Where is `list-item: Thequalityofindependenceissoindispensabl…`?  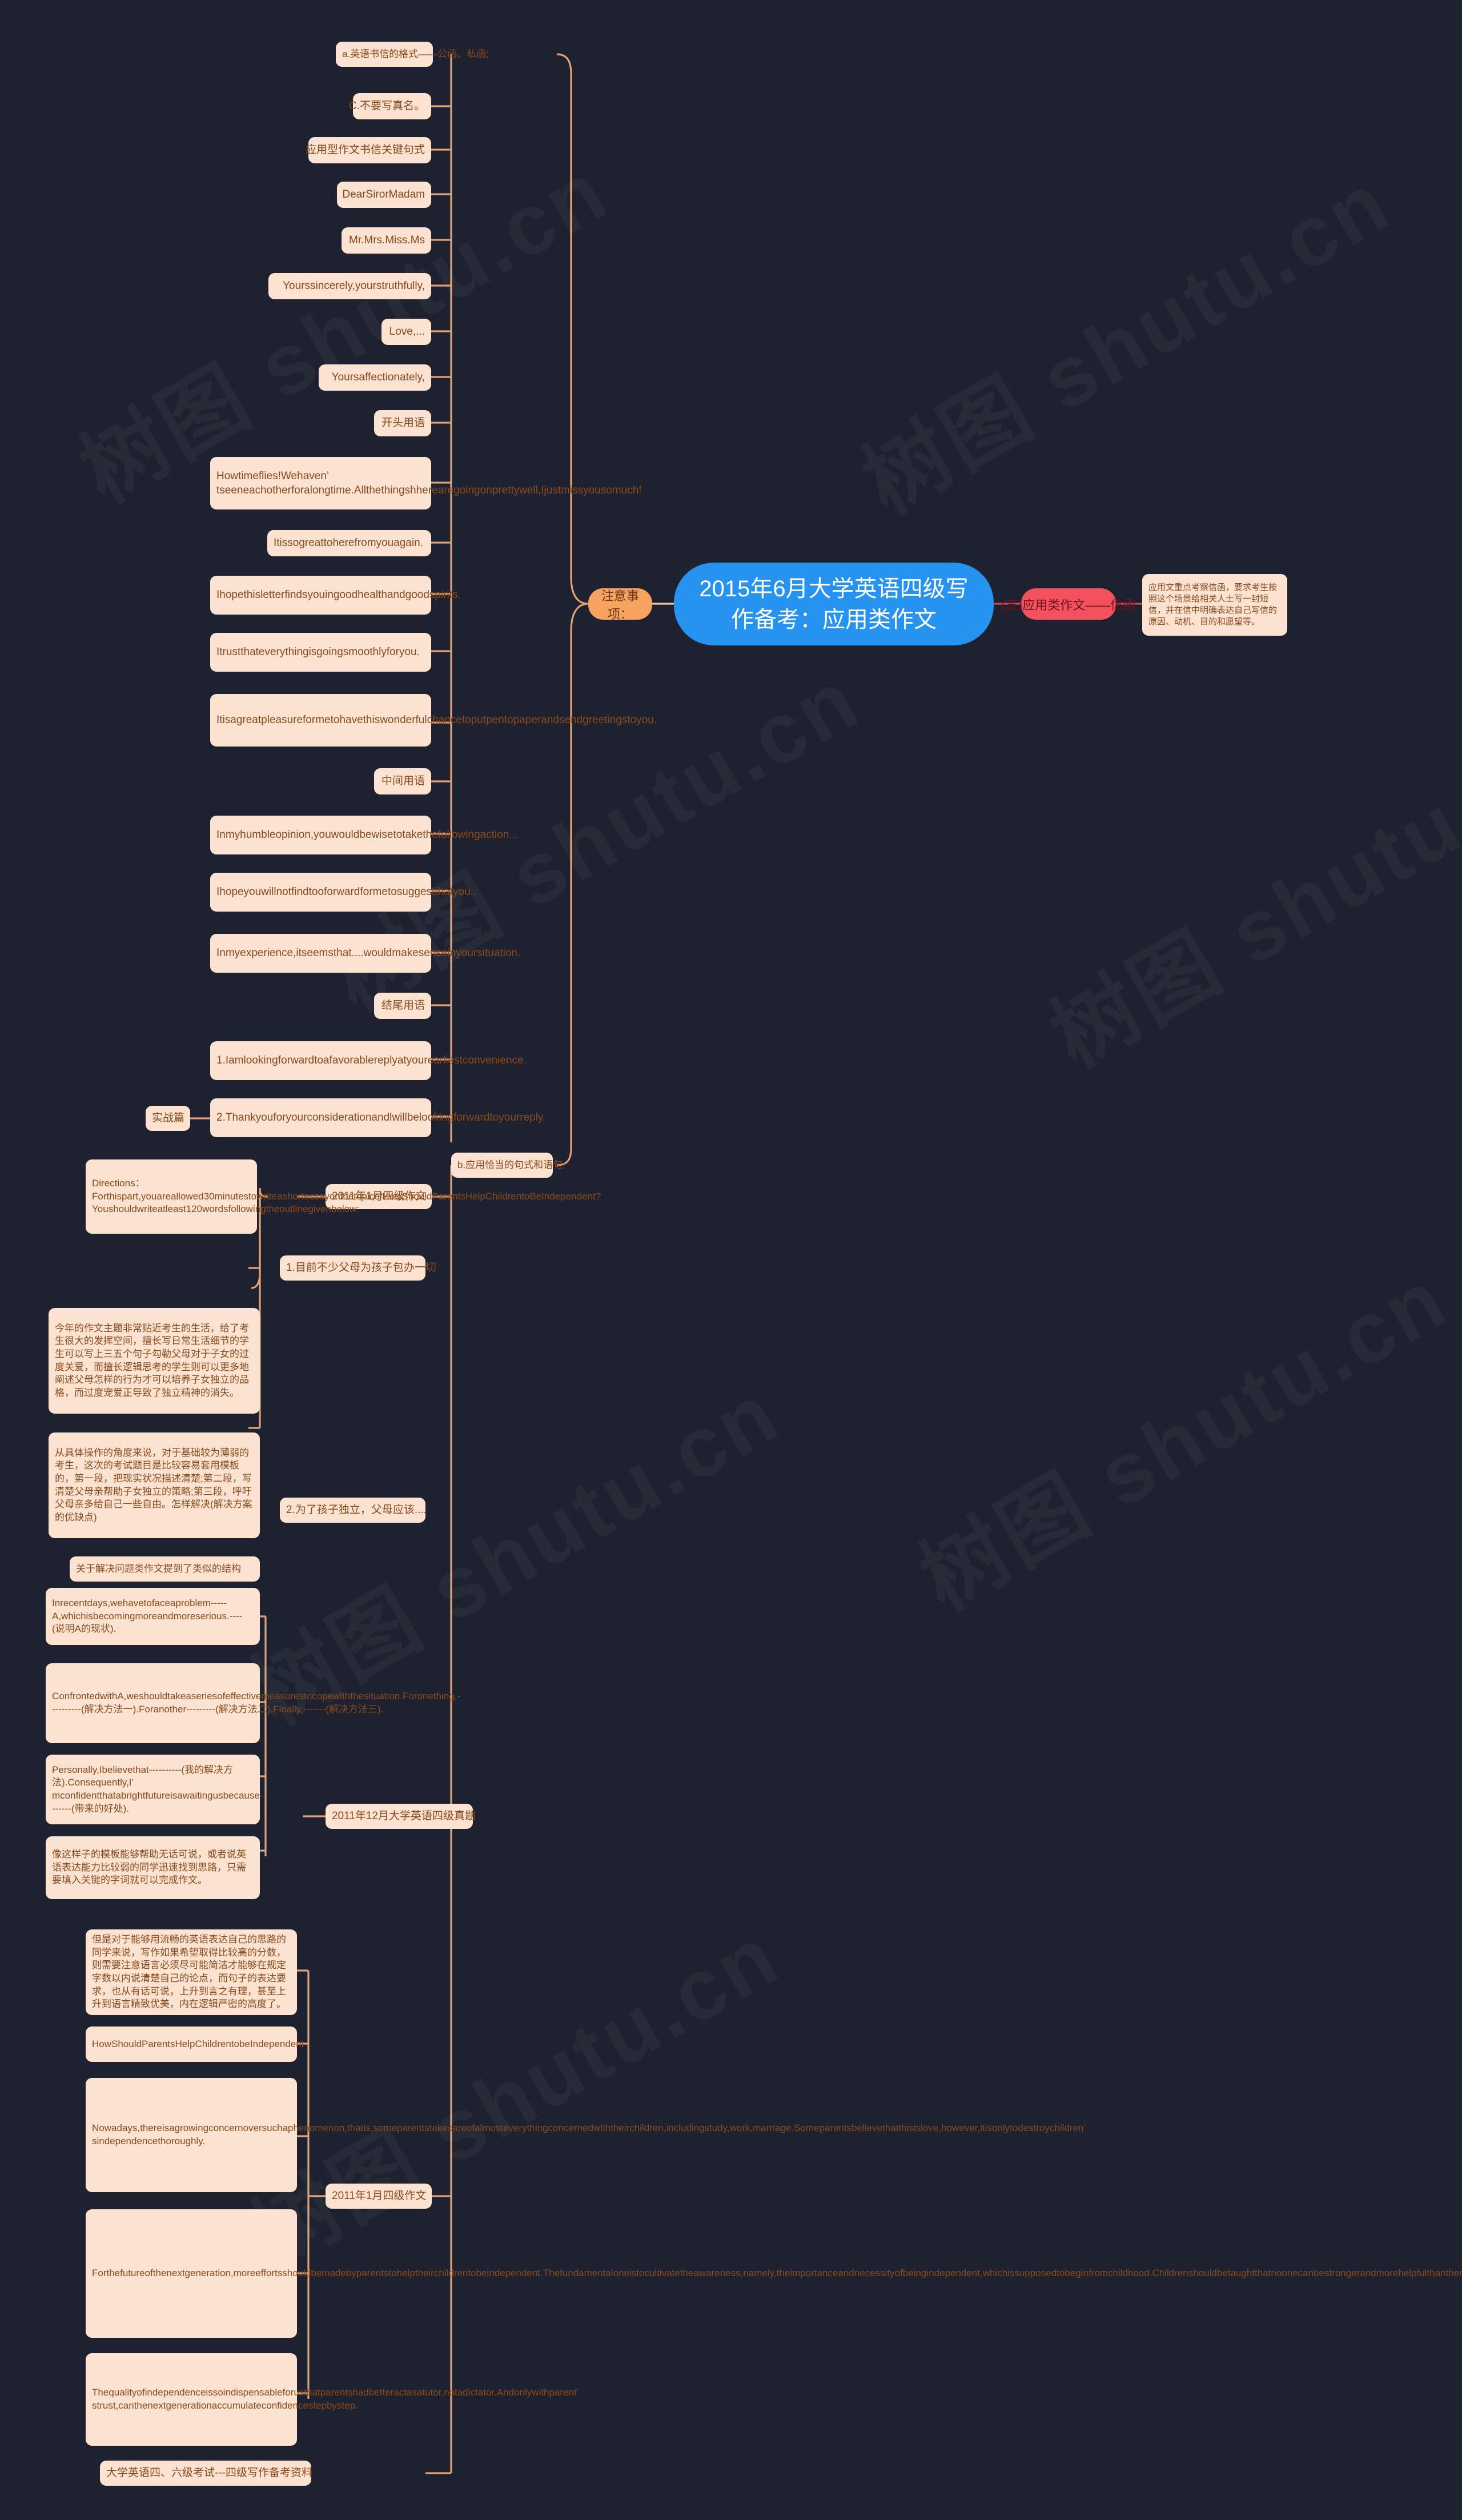 list-item: Thequalityofindependenceissoindispensabl… is located at coordinates (332, 2399).